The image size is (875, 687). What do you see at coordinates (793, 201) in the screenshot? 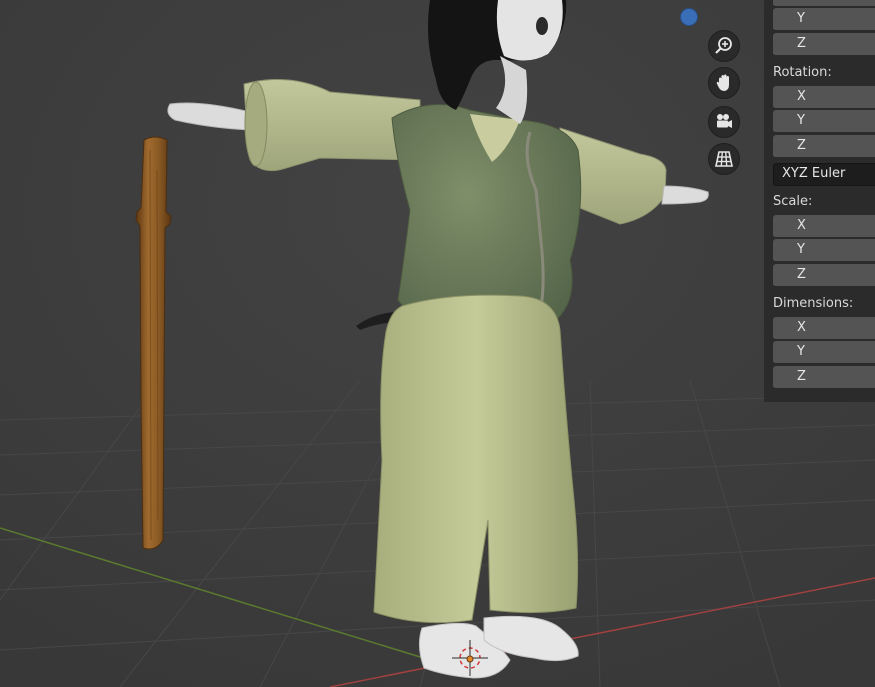
I see `scale-label: Scale:` at bounding box center [793, 201].